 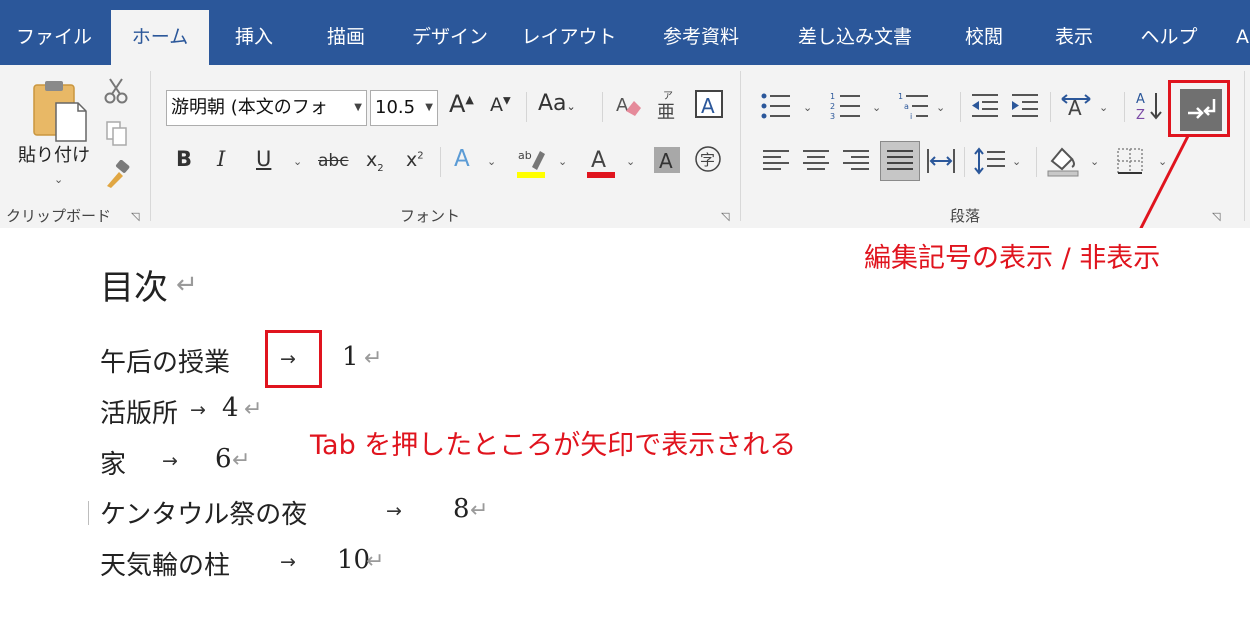 I want to click on toc-row-page: 1, so click(x=350, y=357).